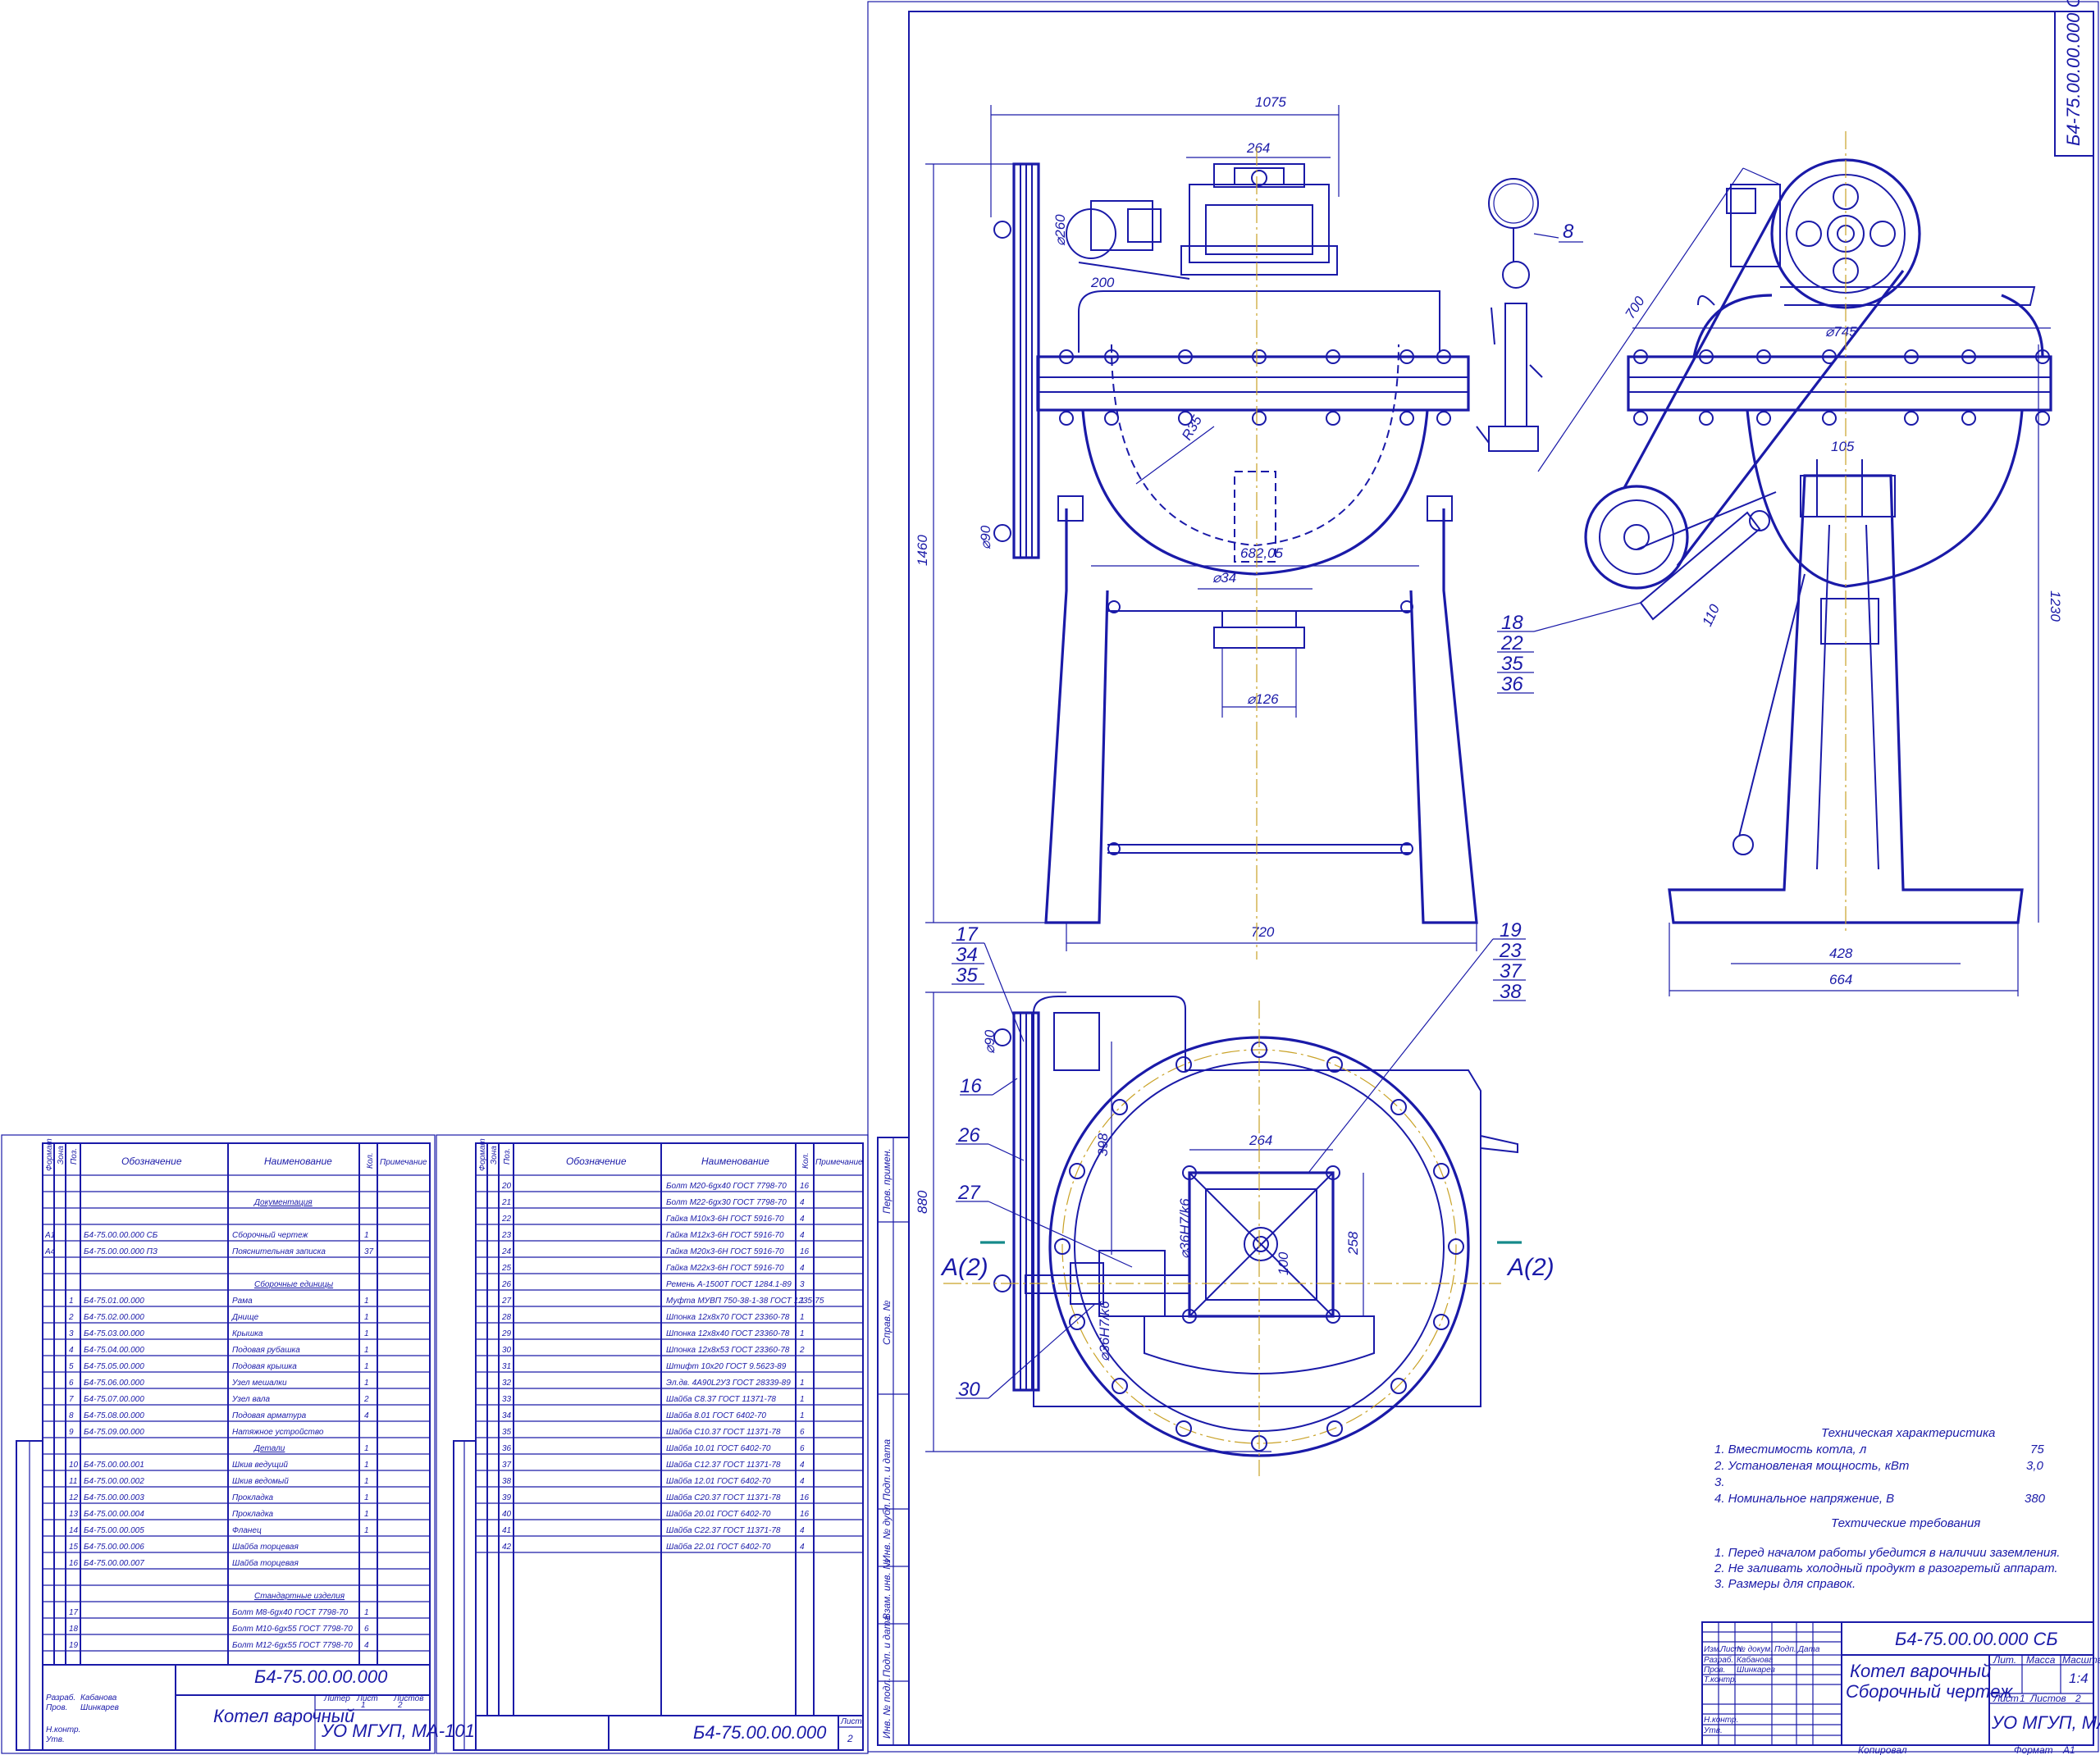  Describe the element at coordinates (2081, 1660) in the screenshot. I see `title-scale-label: Масштаб` at that location.